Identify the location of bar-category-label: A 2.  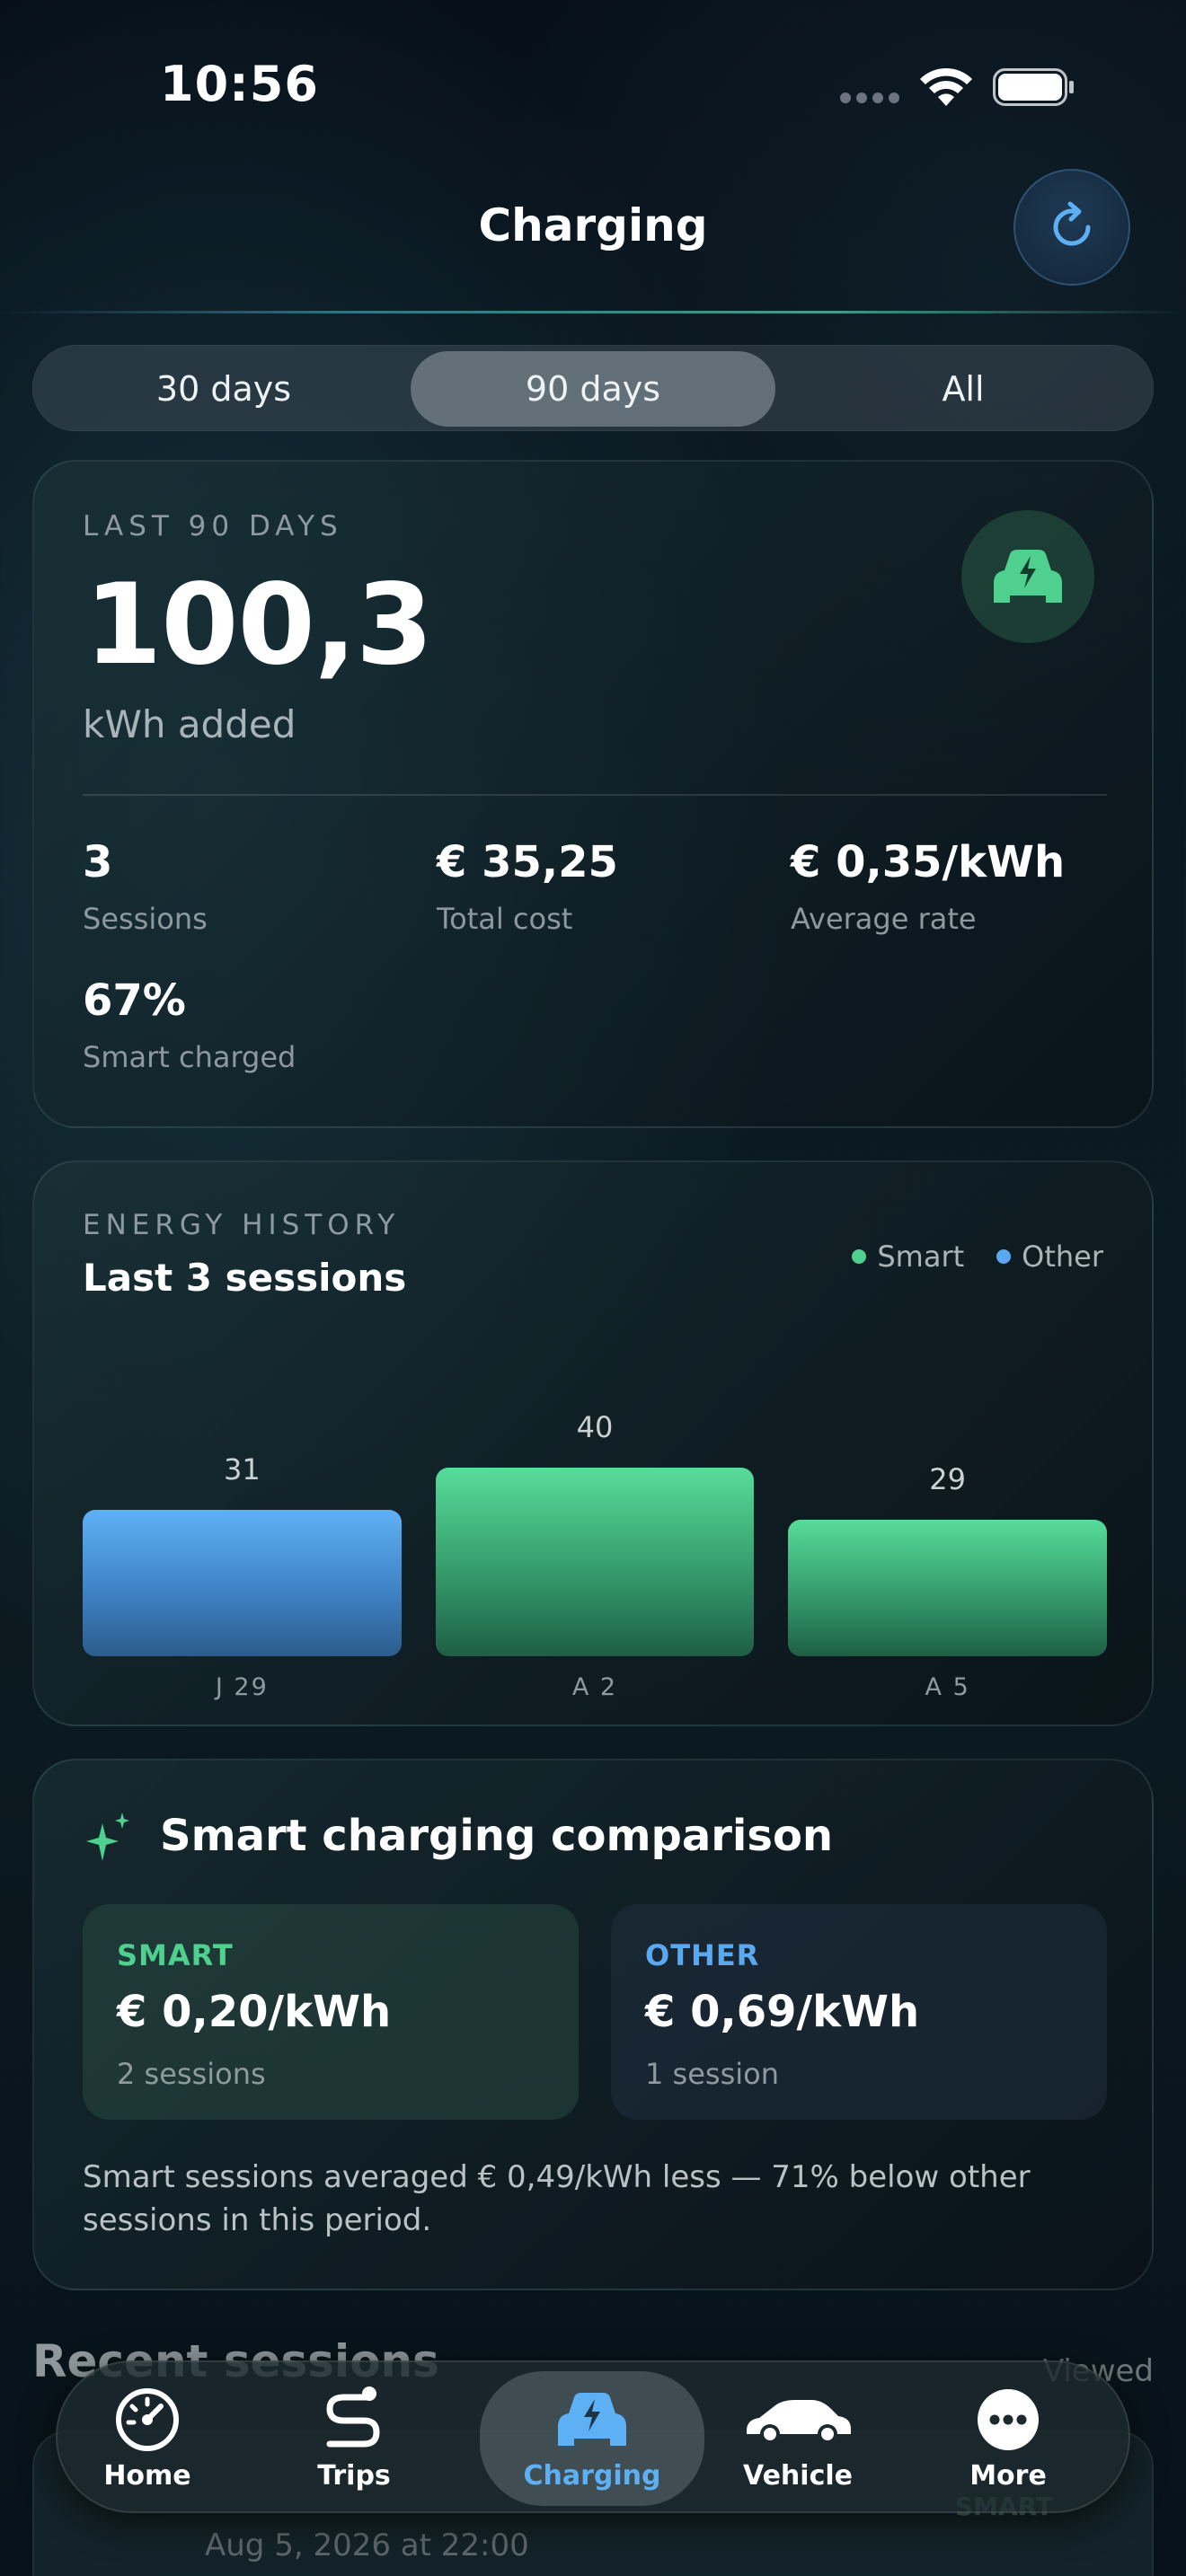
(594, 1687).